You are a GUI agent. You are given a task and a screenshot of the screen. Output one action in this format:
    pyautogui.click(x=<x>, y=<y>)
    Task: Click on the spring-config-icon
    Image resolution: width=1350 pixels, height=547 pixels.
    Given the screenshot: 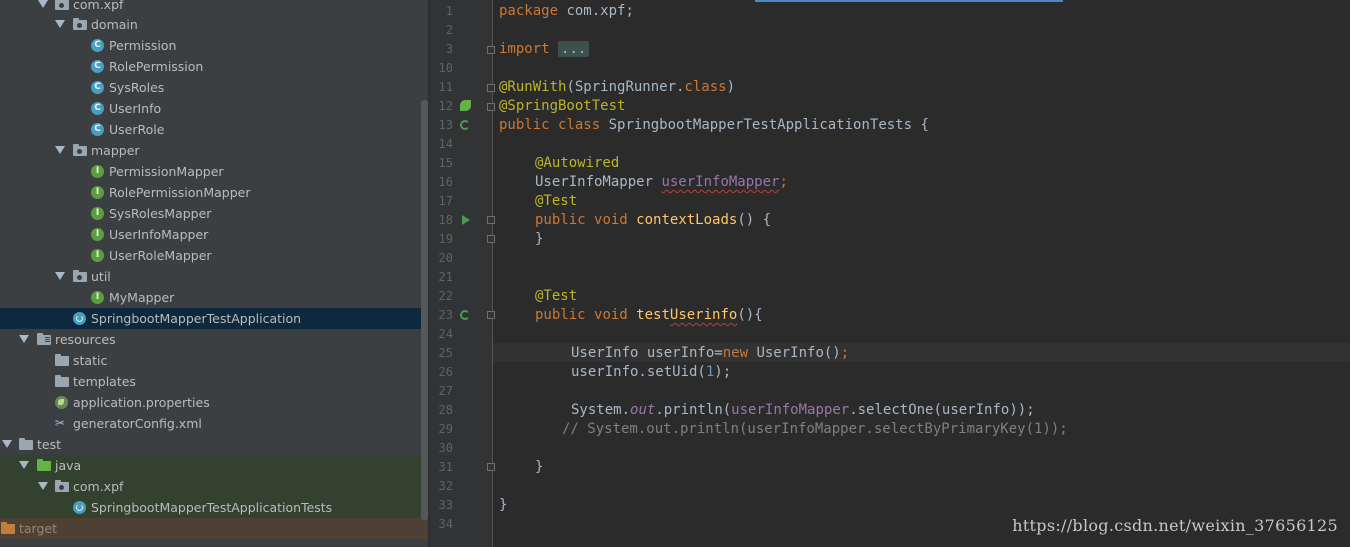 What is the action you would take?
    pyautogui.click(x=61, y=402)
    